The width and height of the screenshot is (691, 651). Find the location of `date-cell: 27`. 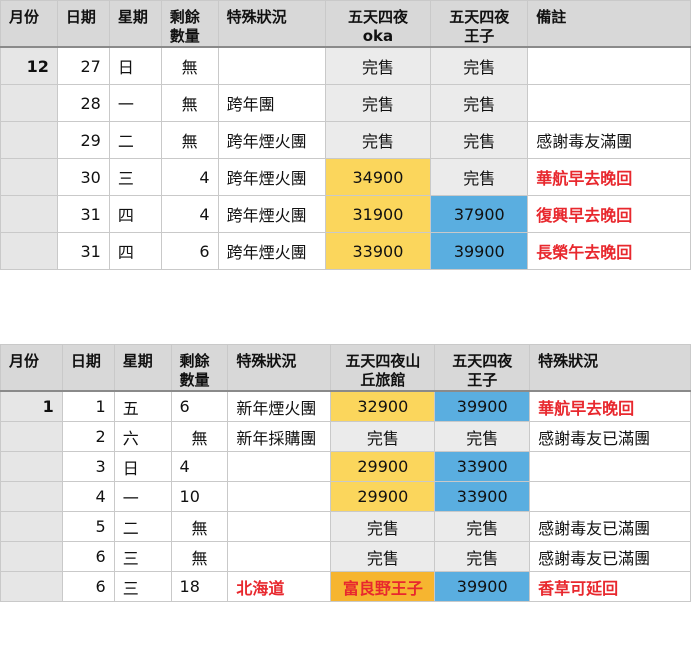

date-cell: 27 is located at coordinates (83, 65).